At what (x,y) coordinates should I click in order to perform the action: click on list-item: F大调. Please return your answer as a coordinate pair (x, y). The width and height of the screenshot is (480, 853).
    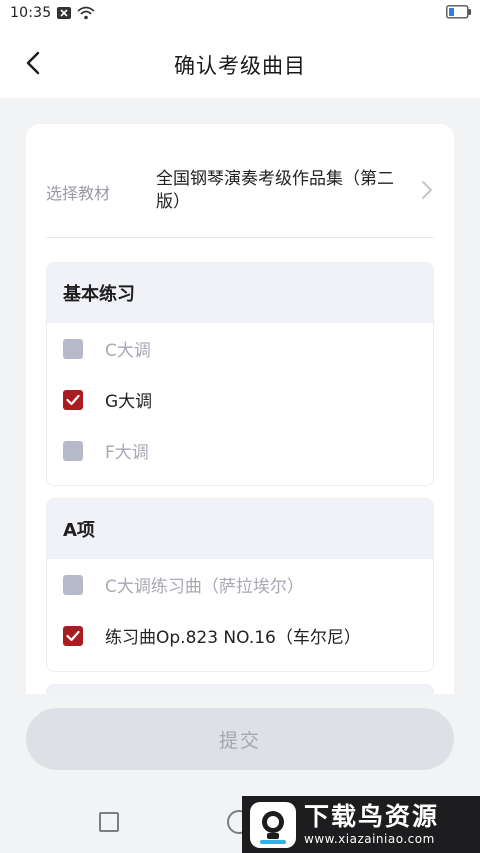
    Looking at the image, I should click on (240, 450).